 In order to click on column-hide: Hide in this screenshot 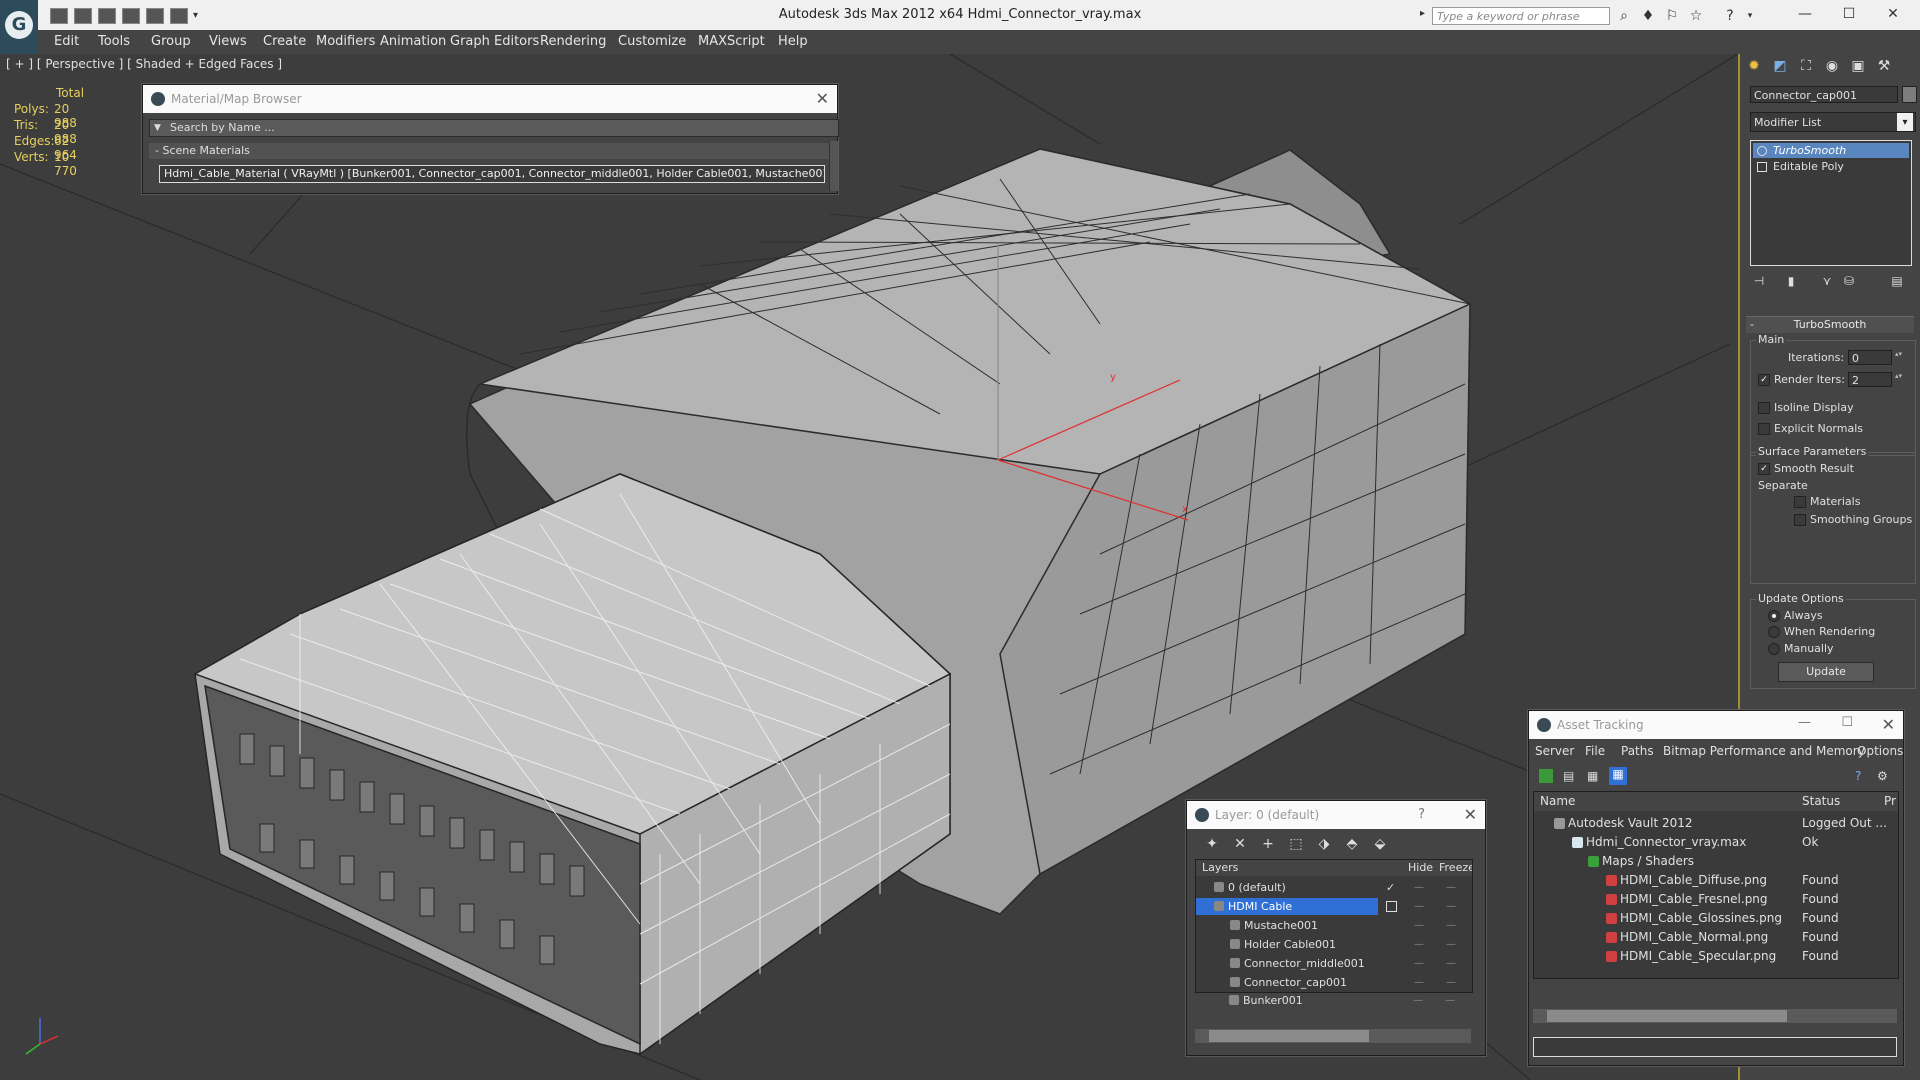, I will do `click(1420, 868)`.